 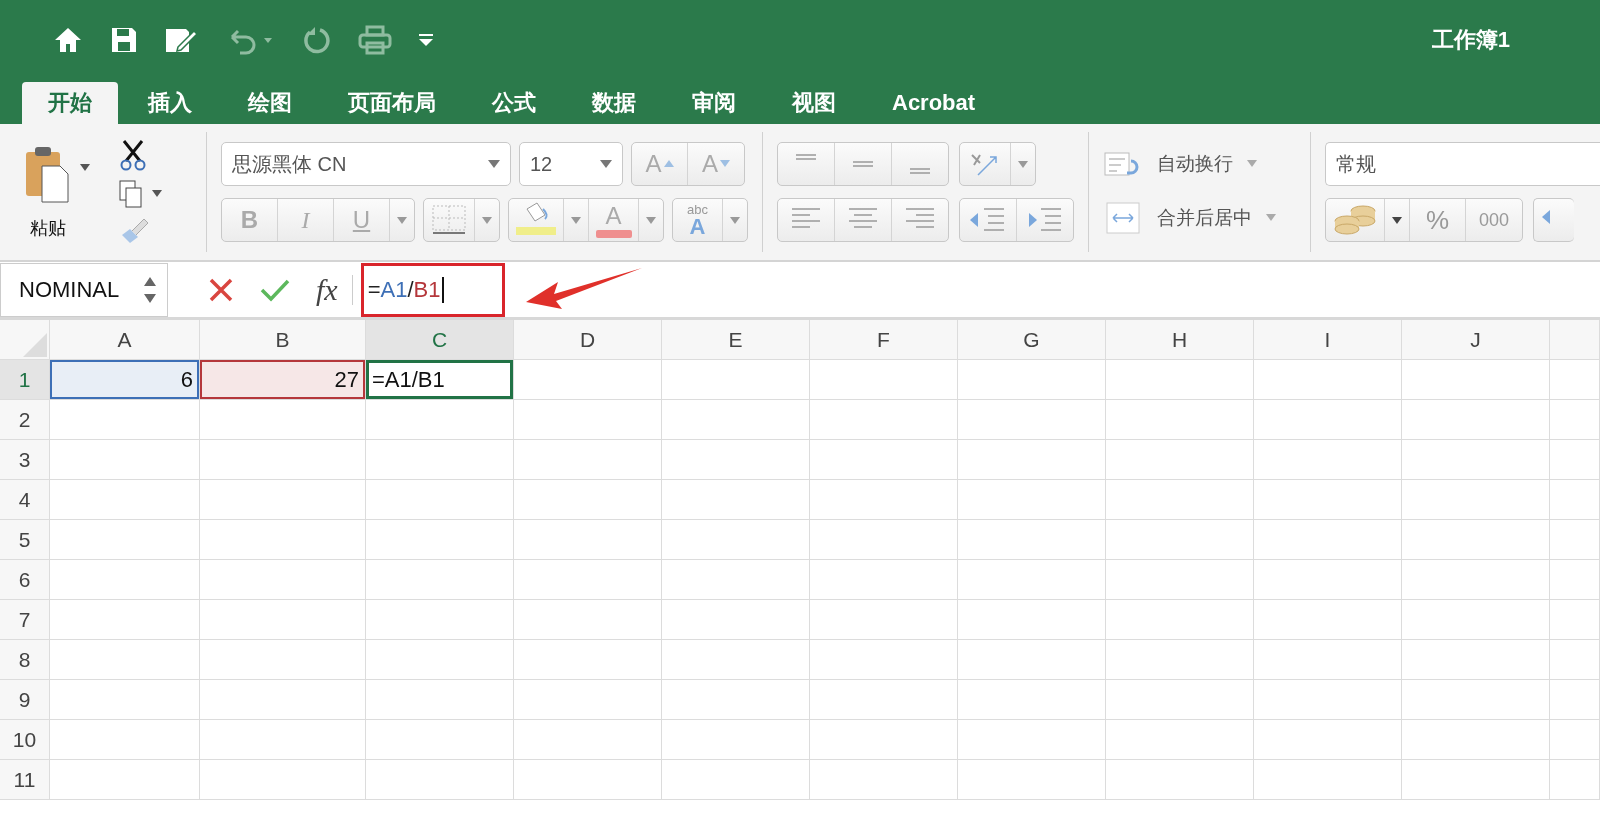 What do you see at coordinates (588, 340) in the screenshot?
I see `column-header: D` at bounding box center [588, 340].